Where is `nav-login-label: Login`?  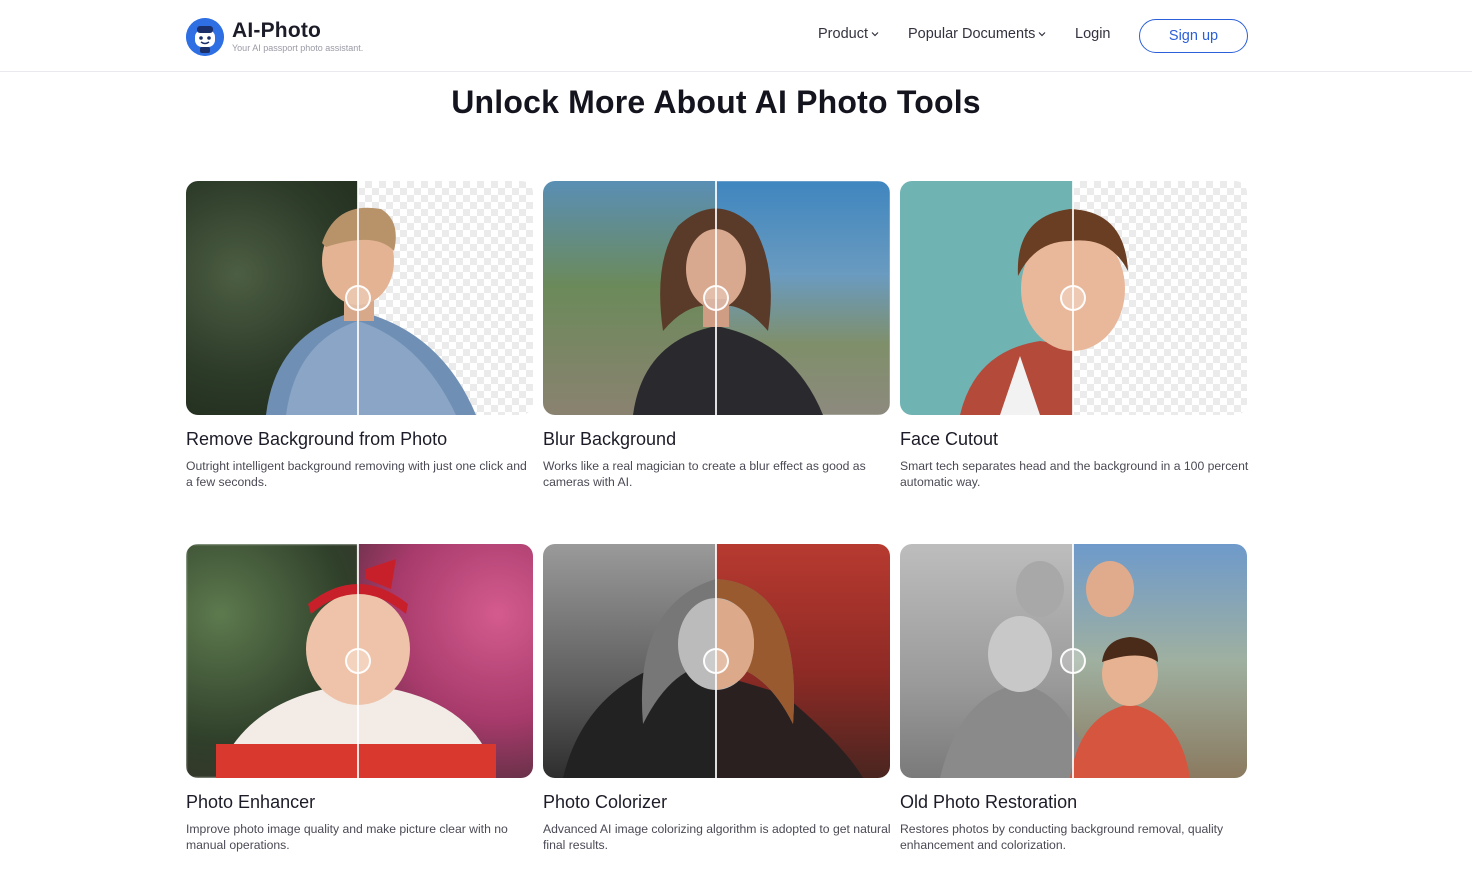
nav-login-label: Login is located at coordinates (1093, 34).